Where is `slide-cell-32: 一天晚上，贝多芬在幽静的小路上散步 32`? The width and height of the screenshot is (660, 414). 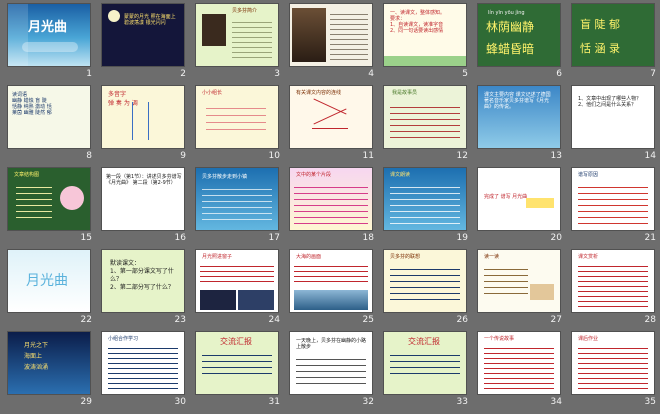 slide-cell-32: 一天晚上，贝多芬在幽静的小路上散步 32 is located at coordinates (333, 371).